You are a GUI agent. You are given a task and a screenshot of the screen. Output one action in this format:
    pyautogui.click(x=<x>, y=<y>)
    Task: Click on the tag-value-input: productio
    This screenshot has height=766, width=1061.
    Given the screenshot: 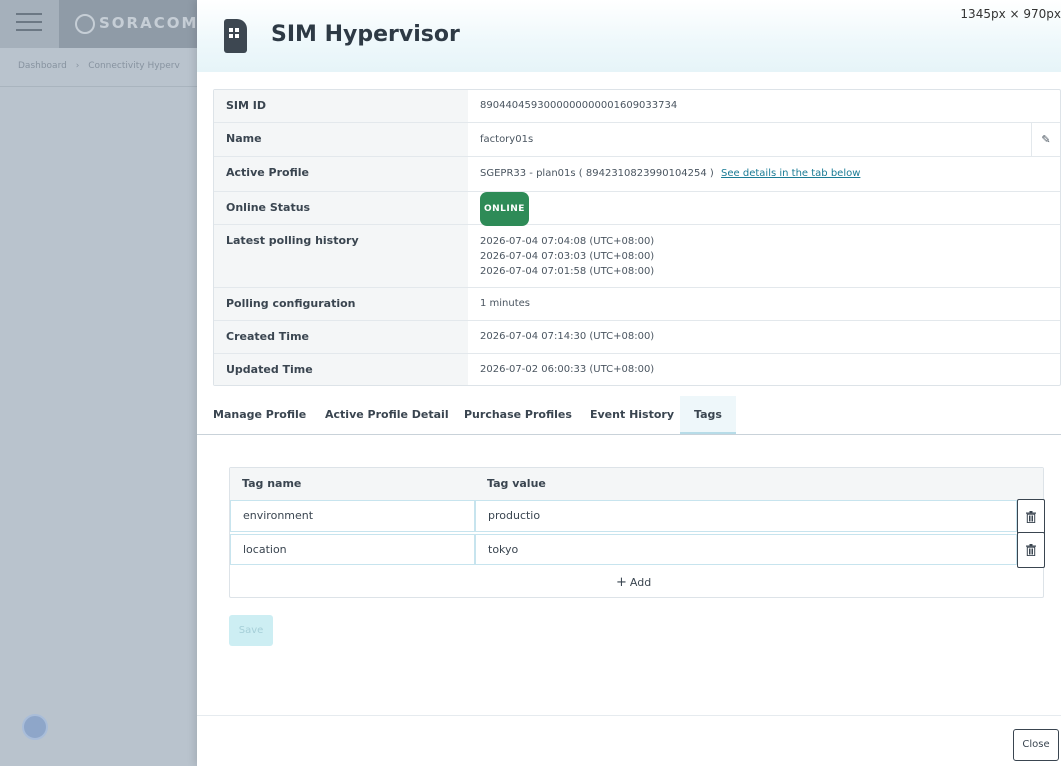 What is the action you would take?
    pyautogui.click(x=746, y=516)
    